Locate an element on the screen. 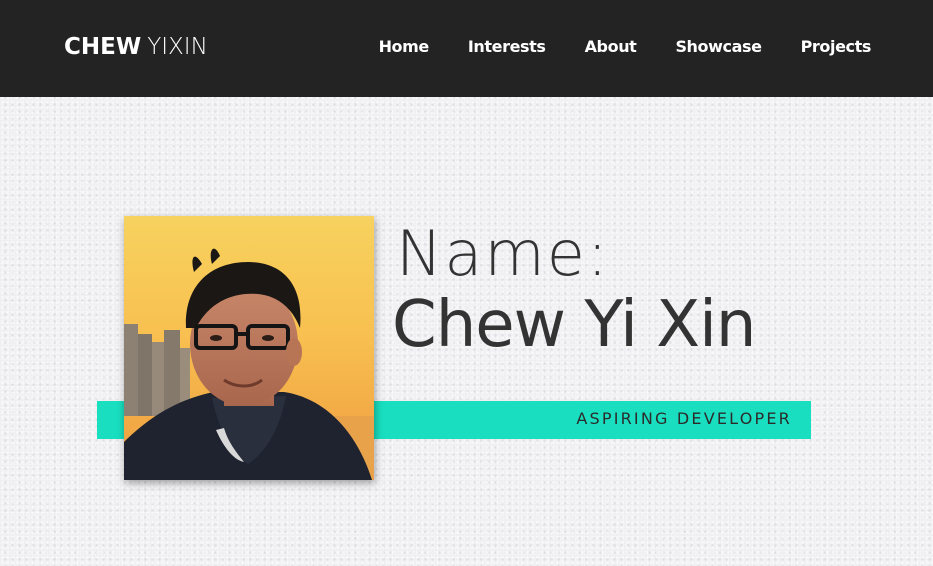 The width and height of the screenshot is (933, 566). nav-link-interests: Interests is located at coordinates (507, 47).